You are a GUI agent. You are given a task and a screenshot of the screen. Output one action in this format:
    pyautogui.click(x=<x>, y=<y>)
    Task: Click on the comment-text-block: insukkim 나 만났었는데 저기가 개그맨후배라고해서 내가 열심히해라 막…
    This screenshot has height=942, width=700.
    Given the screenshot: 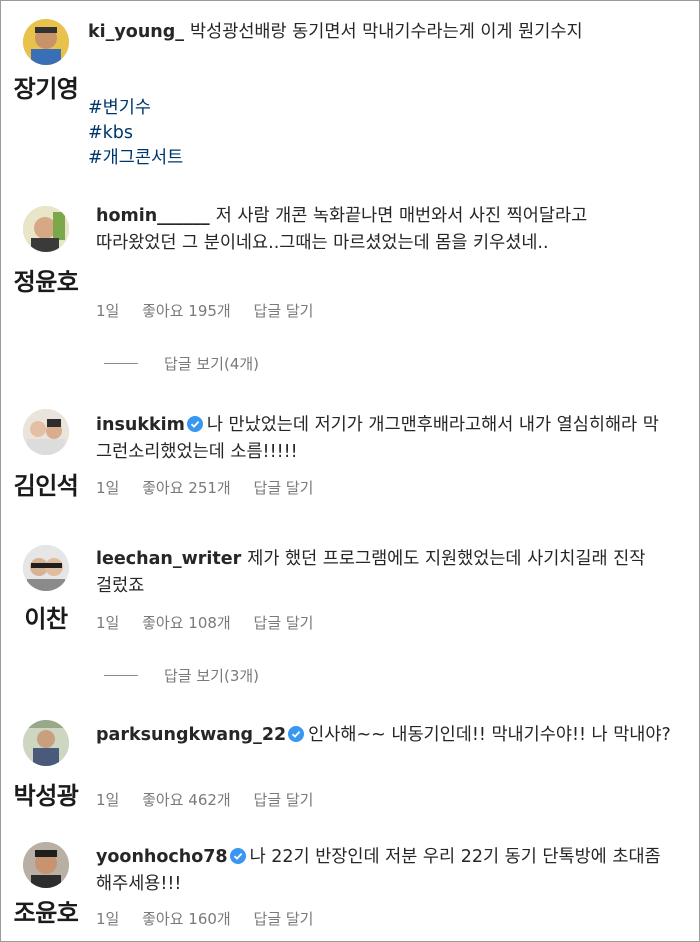 What is the action you would take?
    pyautogui.click(x=383, y=439)
    